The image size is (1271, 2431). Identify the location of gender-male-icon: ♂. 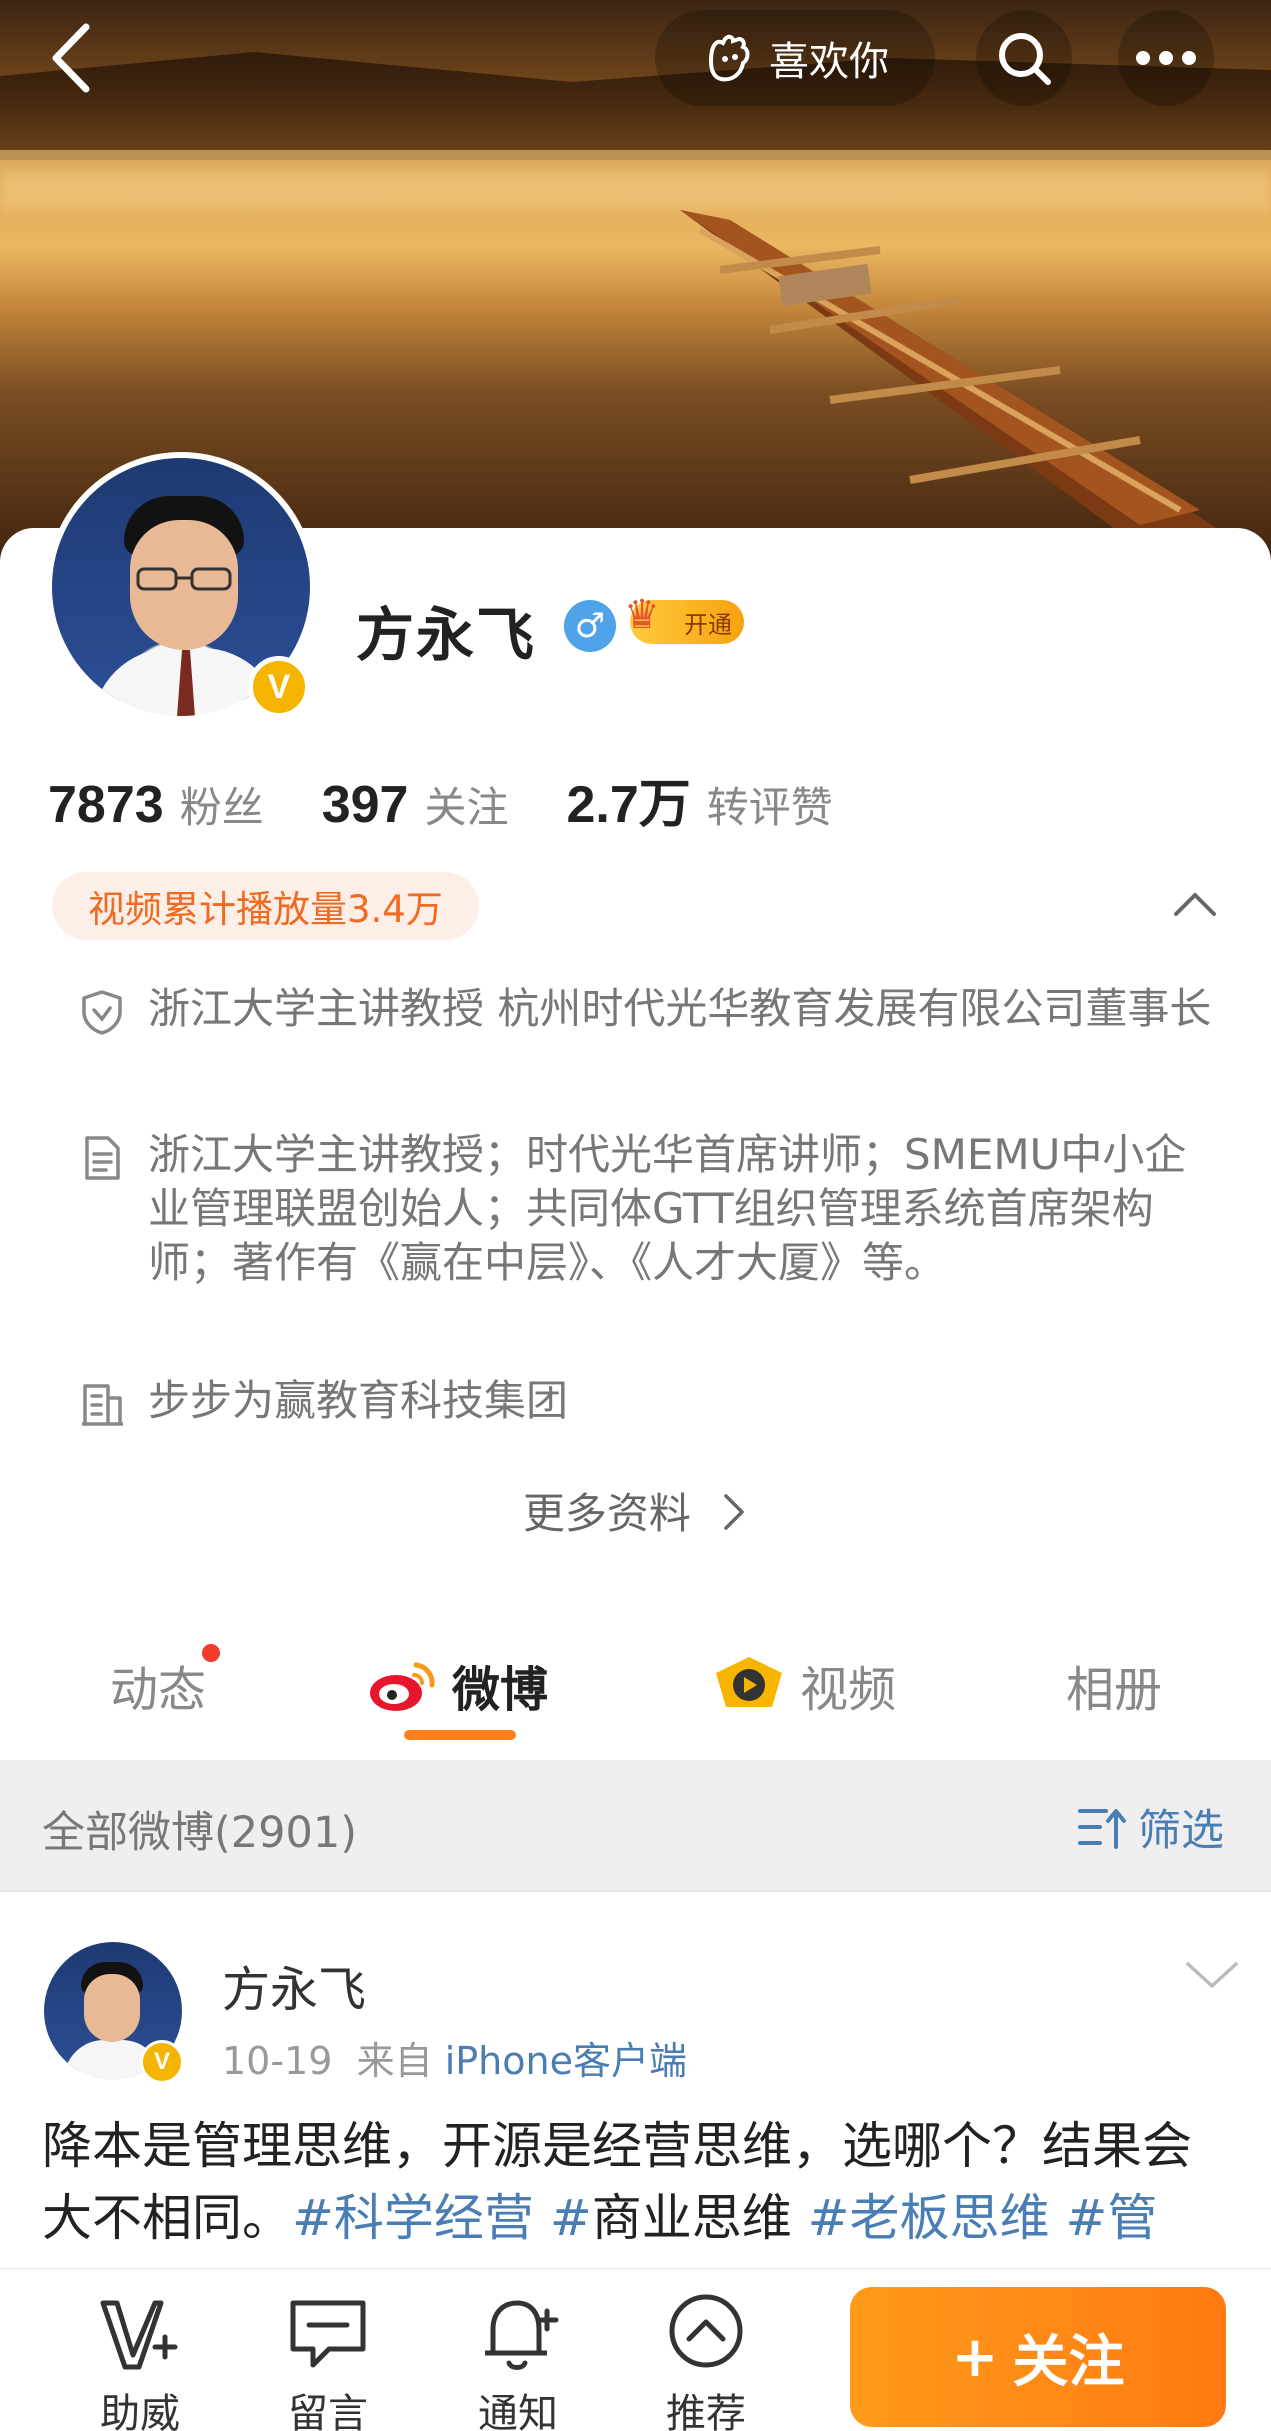
(590, 626).